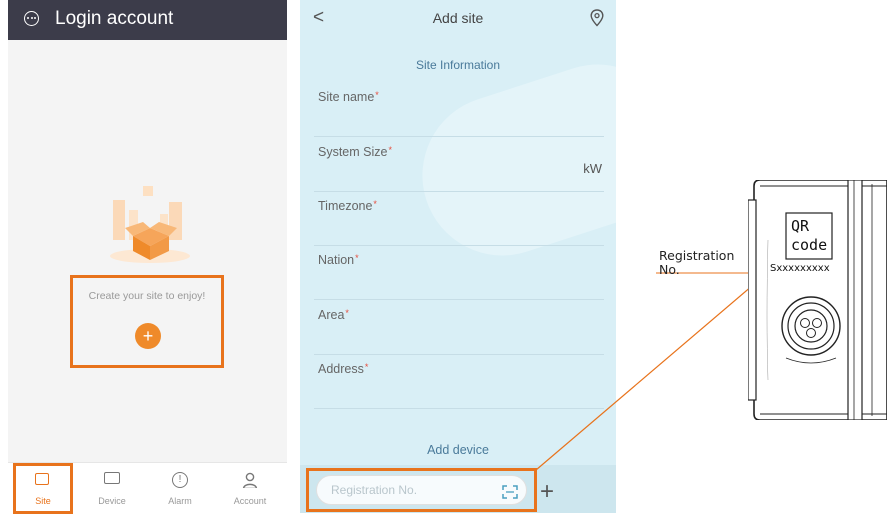 Image resolution: width=887 pixels, height=514 pixels. Describe the element at coordinates (817, 300) in the screenshot. I see `inverter-side-drawing` at that location.